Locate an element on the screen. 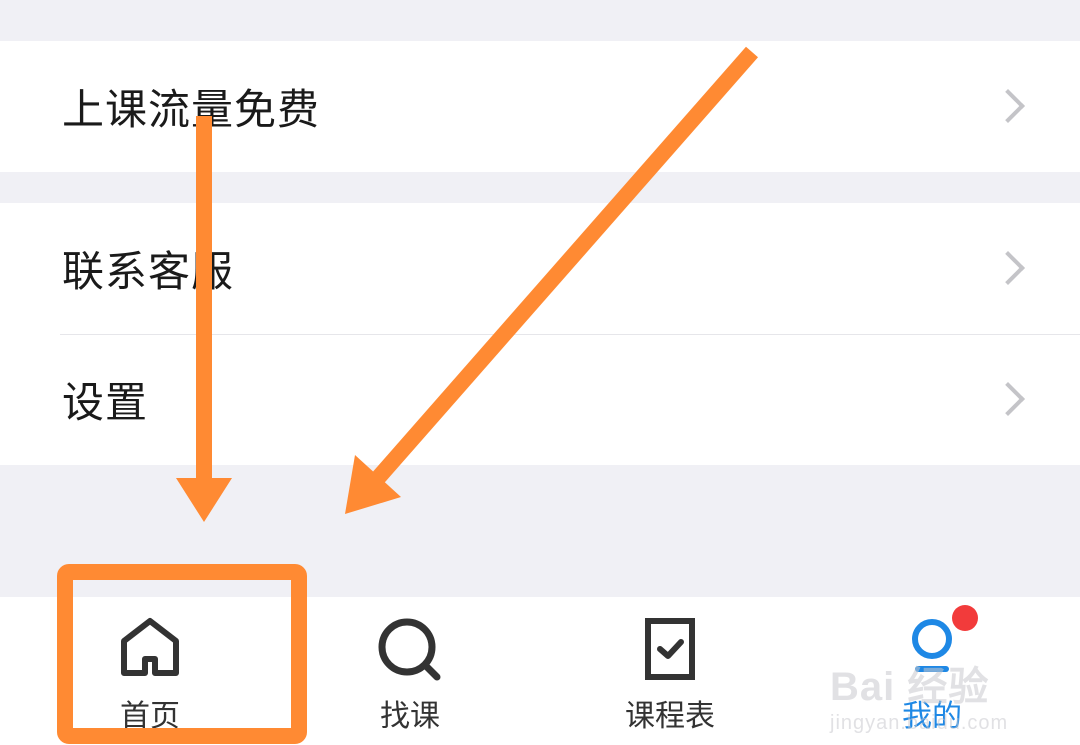 This screenshot has height=745, width=1080. schedule-icon is located at coordinates (670, 649).